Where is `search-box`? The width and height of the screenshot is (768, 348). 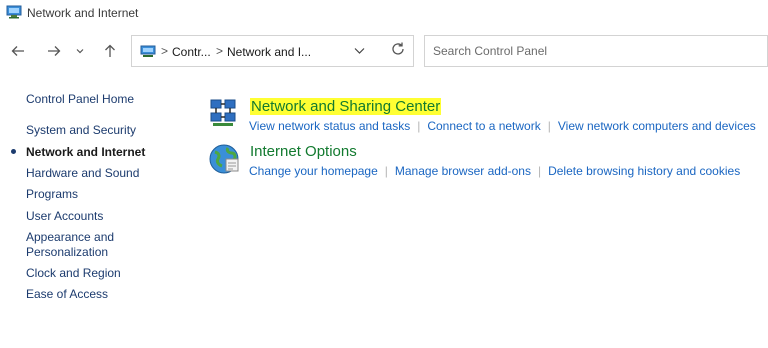
search-box is located at coordinates (596, 51).